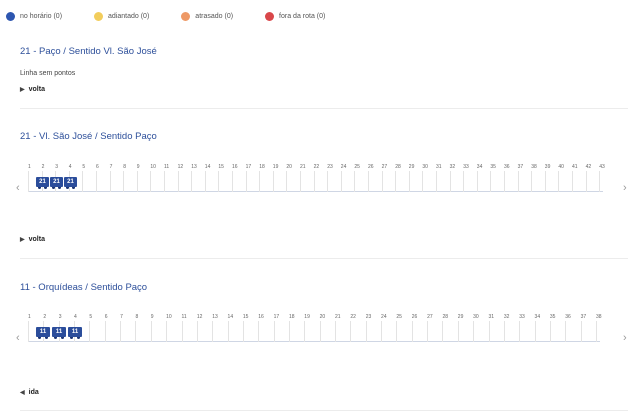 This screenshot has height=415, width=635. I want to click on route-title: 11 - Orquídeas / Sentido Paço, so click(83, 287).